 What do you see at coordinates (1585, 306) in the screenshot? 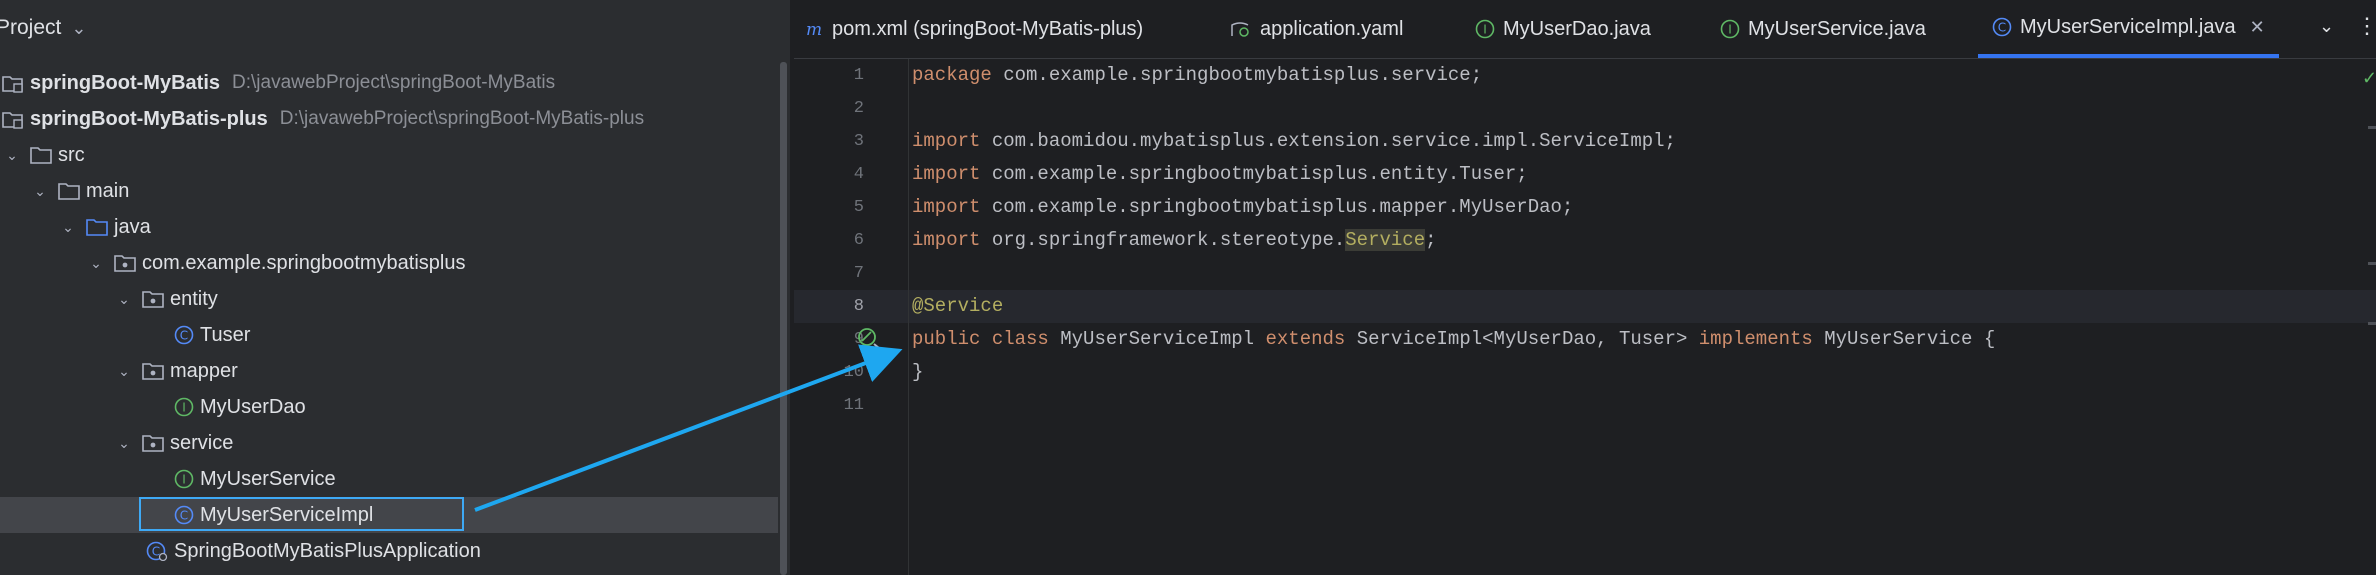
I see `current-line-highlight` at bounding box center [1585, 306].